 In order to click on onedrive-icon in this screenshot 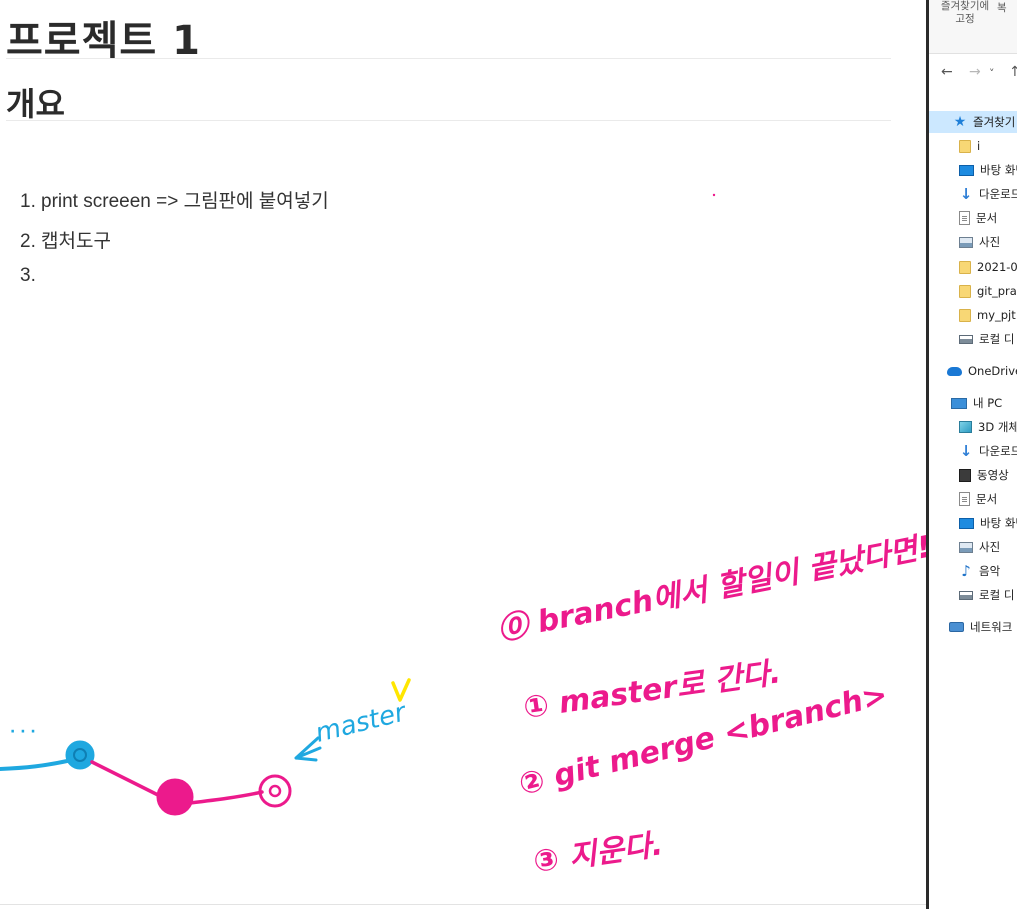, I will do `click(954, 371)`.